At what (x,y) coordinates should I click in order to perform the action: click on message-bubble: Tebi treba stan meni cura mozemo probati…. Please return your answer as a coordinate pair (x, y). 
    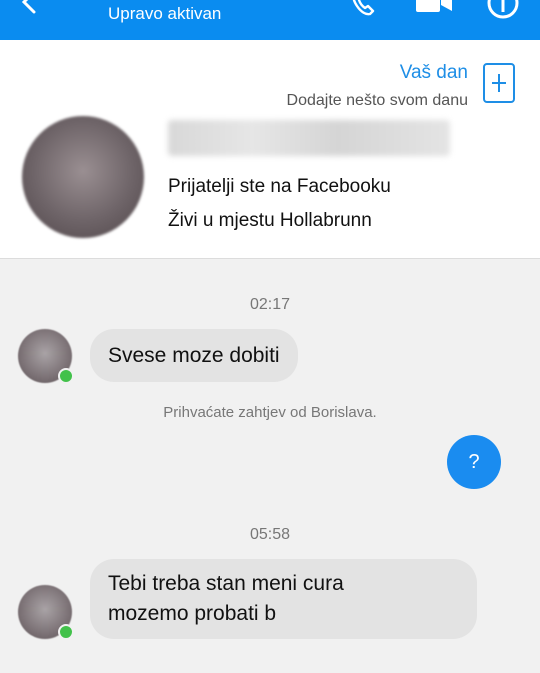
    Looking at the image, I should click on (283, 599).